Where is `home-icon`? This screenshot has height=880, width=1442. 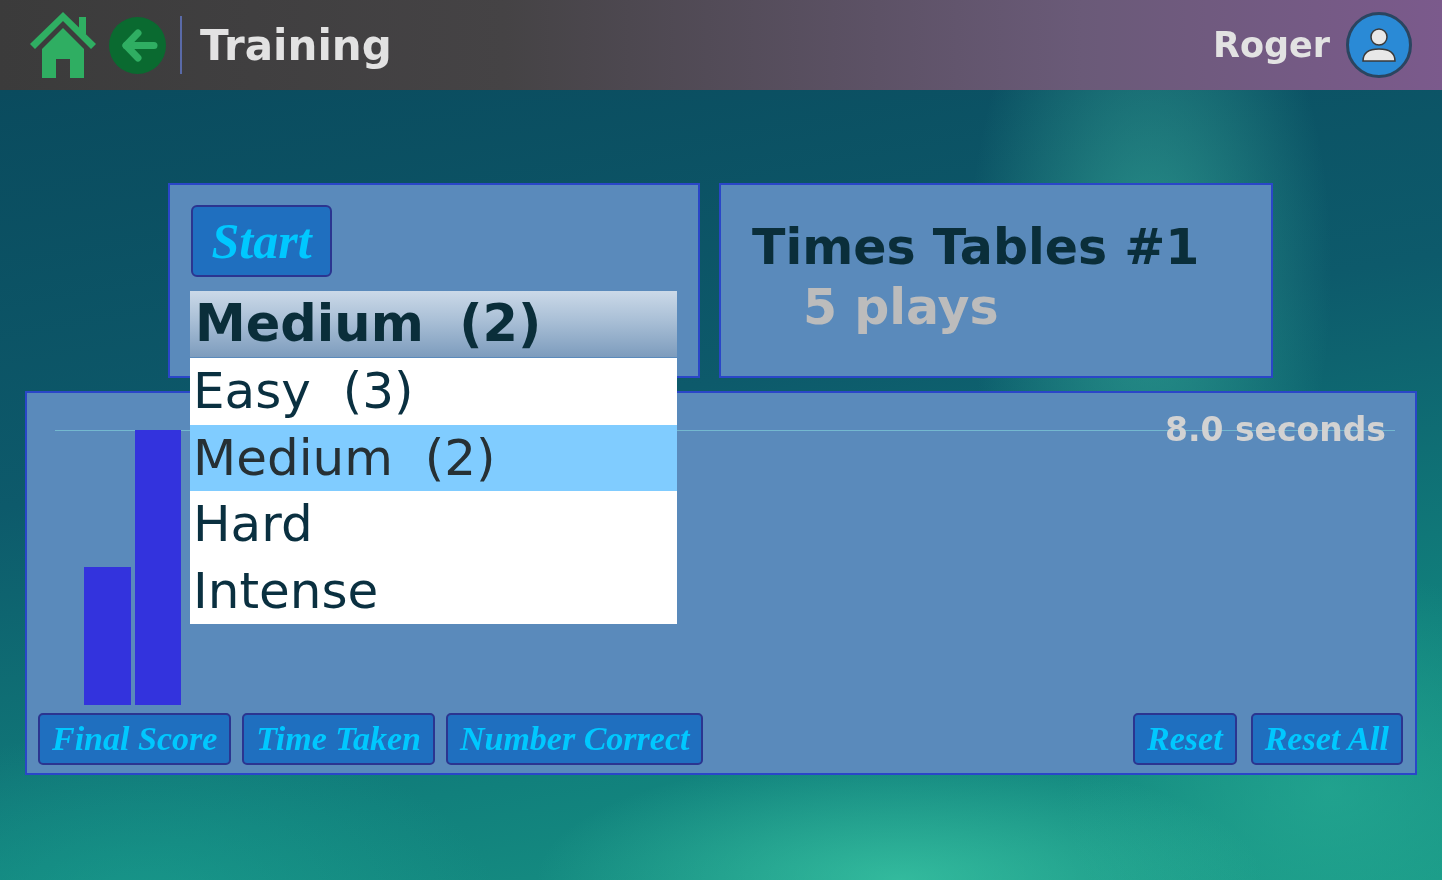 home-icon is located at coordinates (63, 45).